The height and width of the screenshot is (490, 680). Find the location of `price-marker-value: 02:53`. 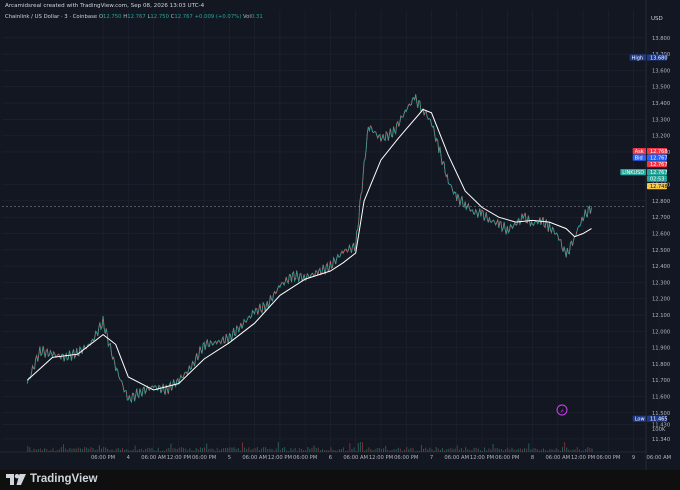

price-marker-value: 02:53 is located at coordinates (657, 179).